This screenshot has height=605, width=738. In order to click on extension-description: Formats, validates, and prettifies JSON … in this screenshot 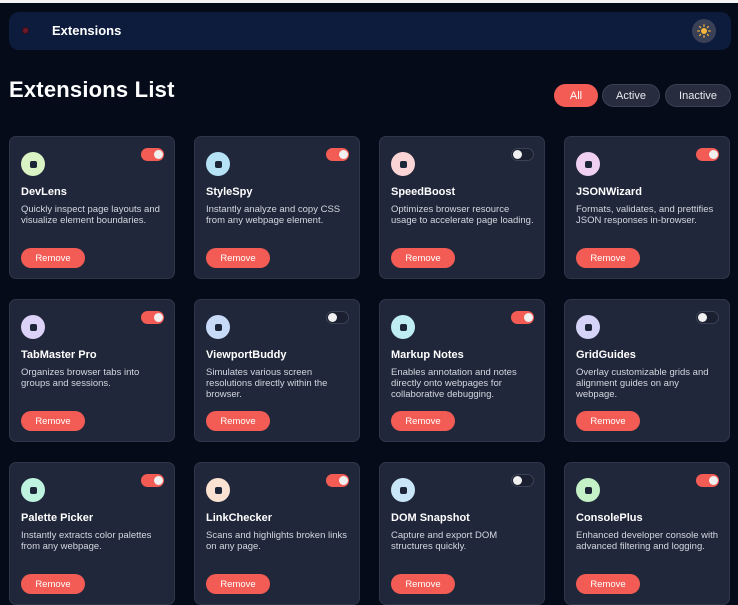, I will do `click(645, 215)`.